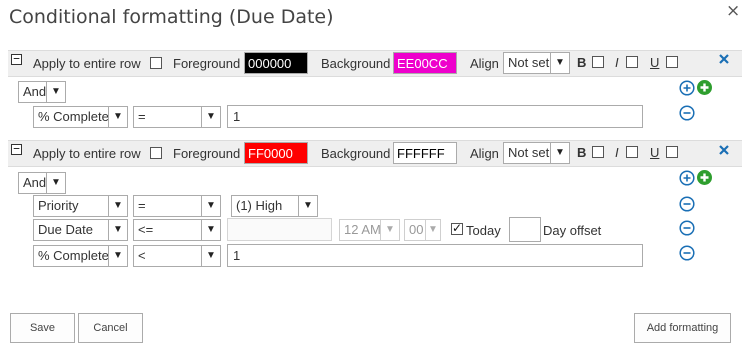  What do you see at coordinates (171, 17) in the screenshot?
I see `dialog-title: Conditional formatting (Due Date)` at bounding box center [171, 17].